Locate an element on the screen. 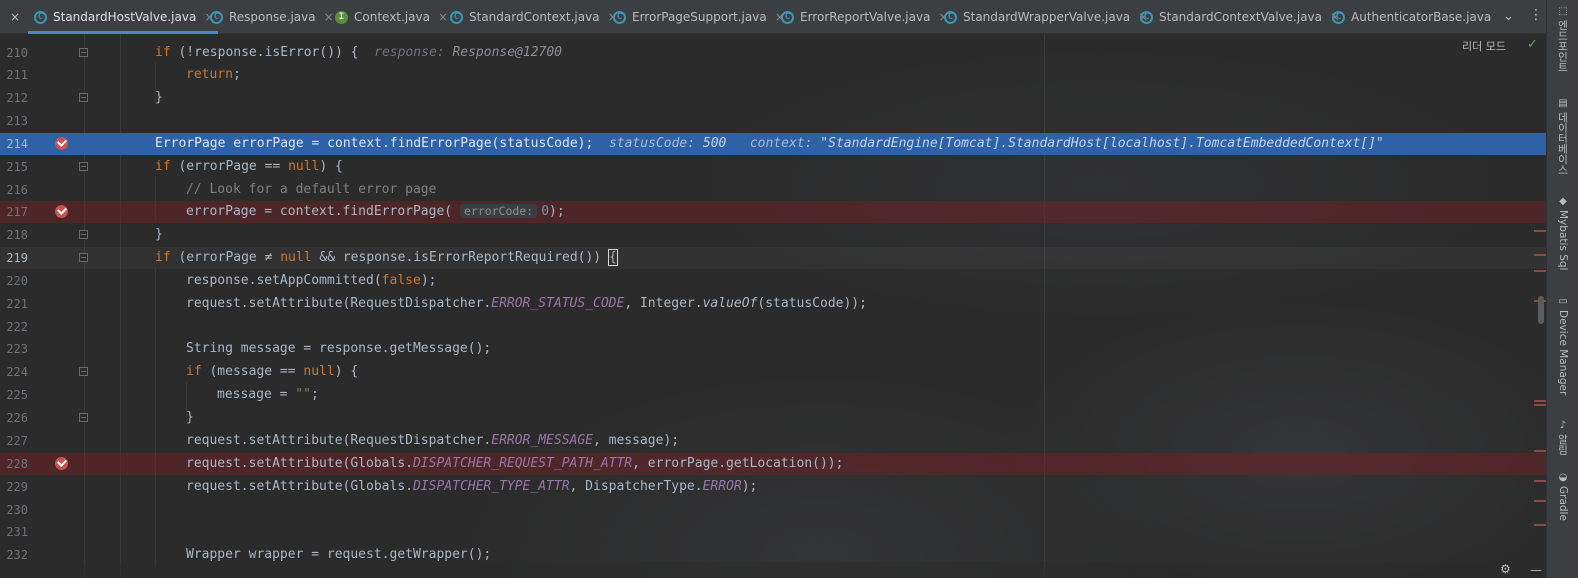 The image size is (1578, 578). tab-standard-host-valve: C StandardHostValve.java × is located at coordinates (123, 17).